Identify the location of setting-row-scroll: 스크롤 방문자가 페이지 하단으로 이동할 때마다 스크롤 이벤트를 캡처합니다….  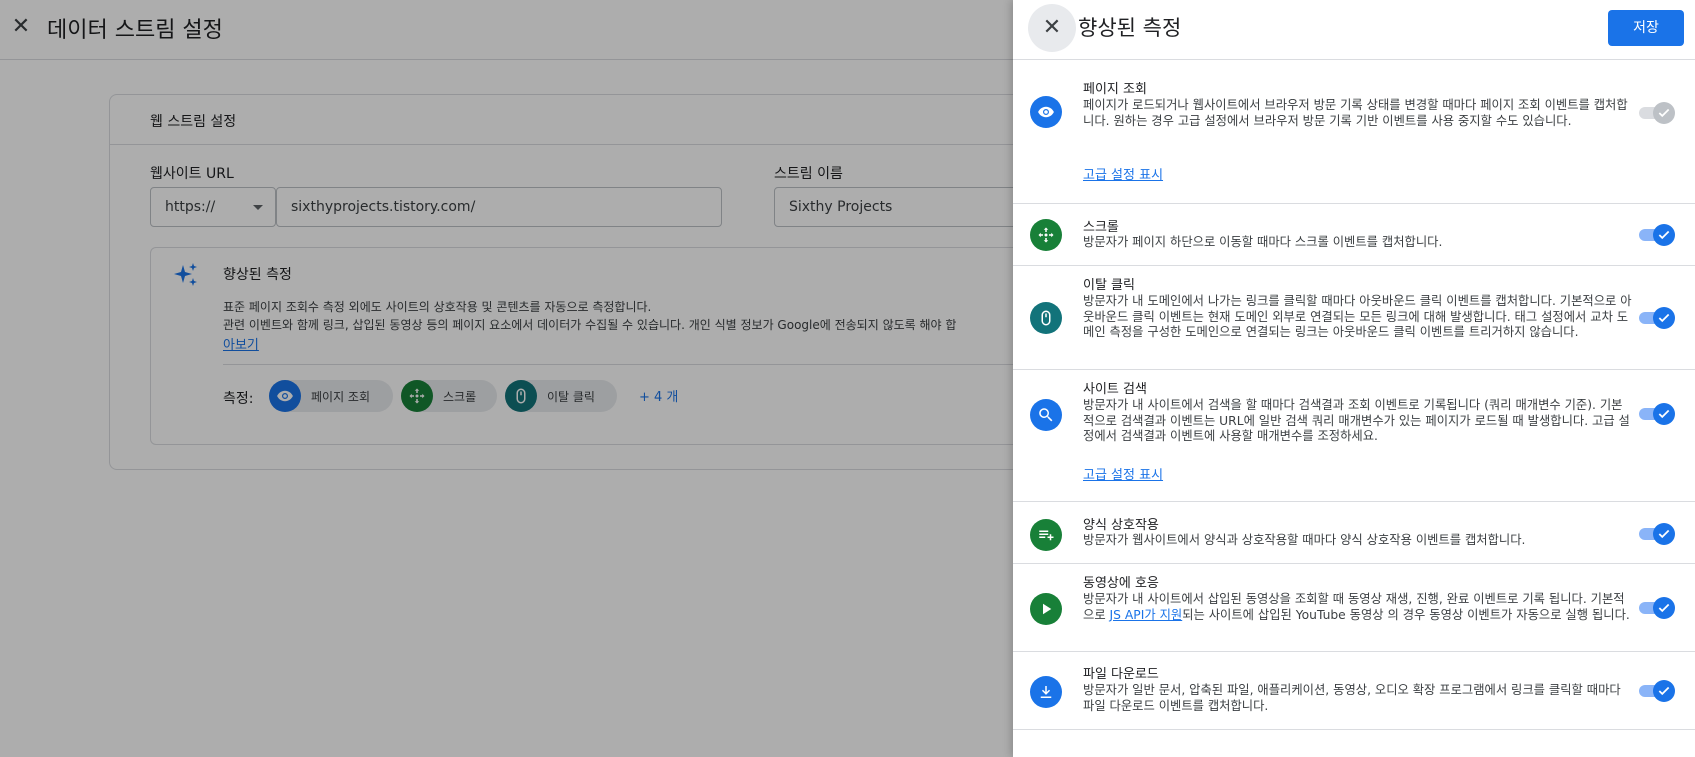
(1354, 235).